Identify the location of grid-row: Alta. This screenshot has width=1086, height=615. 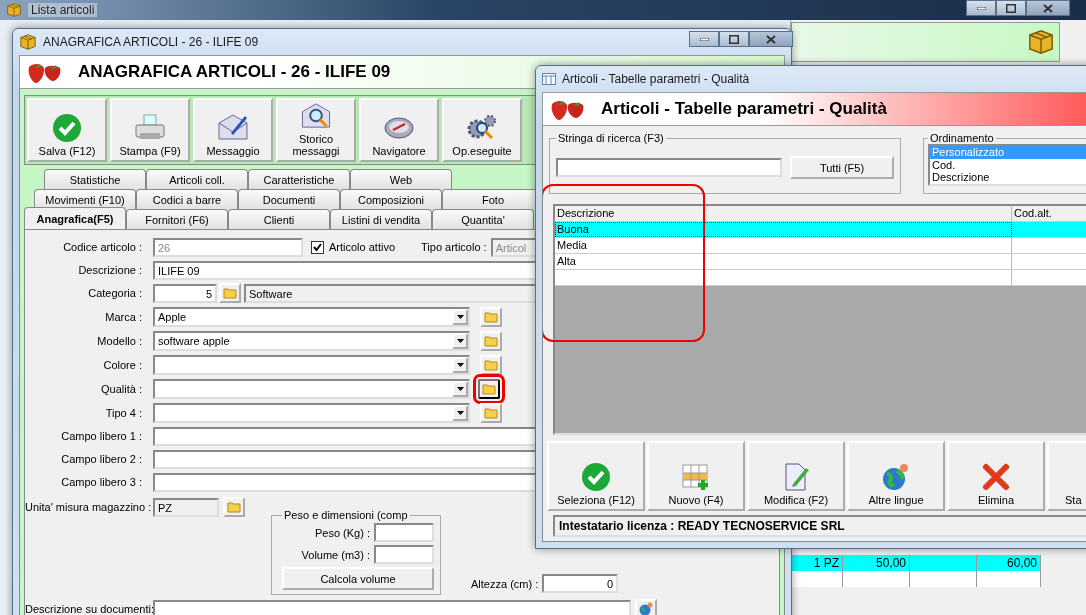
(820, 262).